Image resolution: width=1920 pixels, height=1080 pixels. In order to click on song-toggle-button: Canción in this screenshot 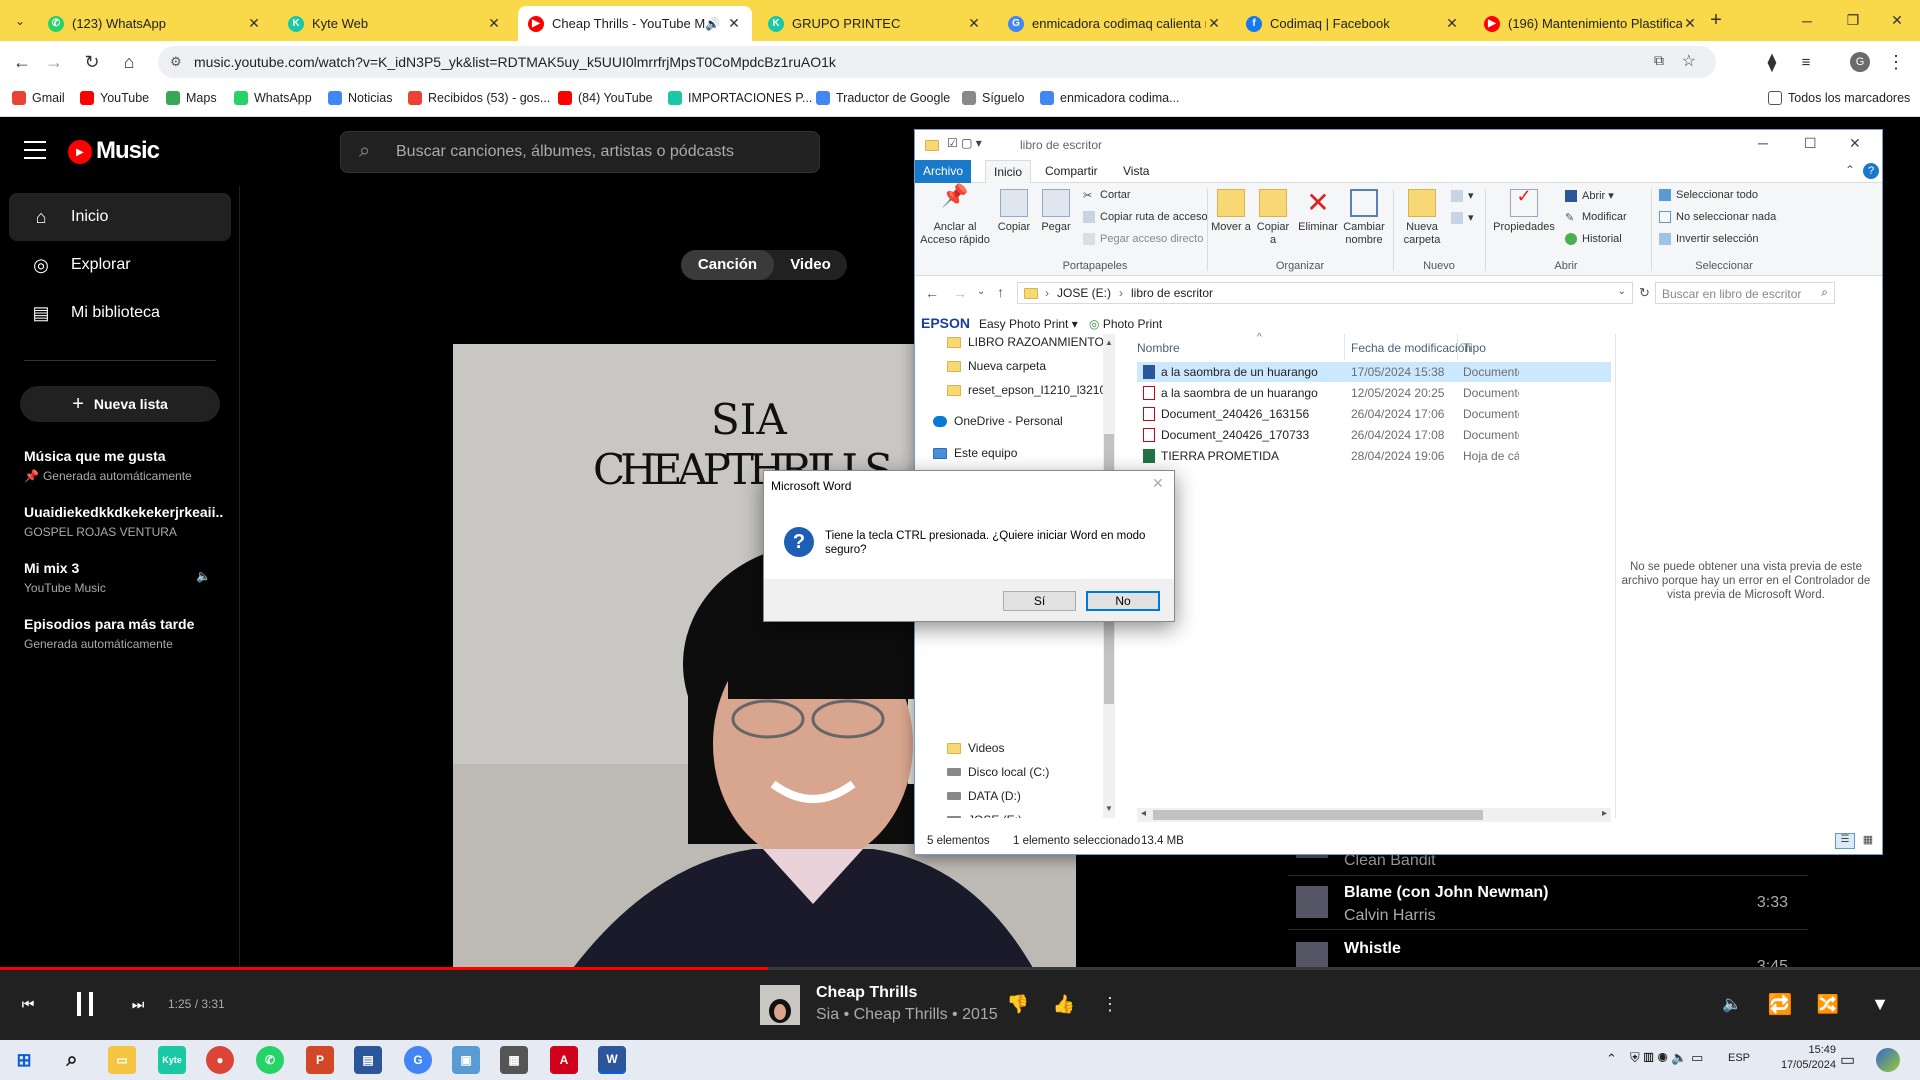, I will do `click(727, 265)`.